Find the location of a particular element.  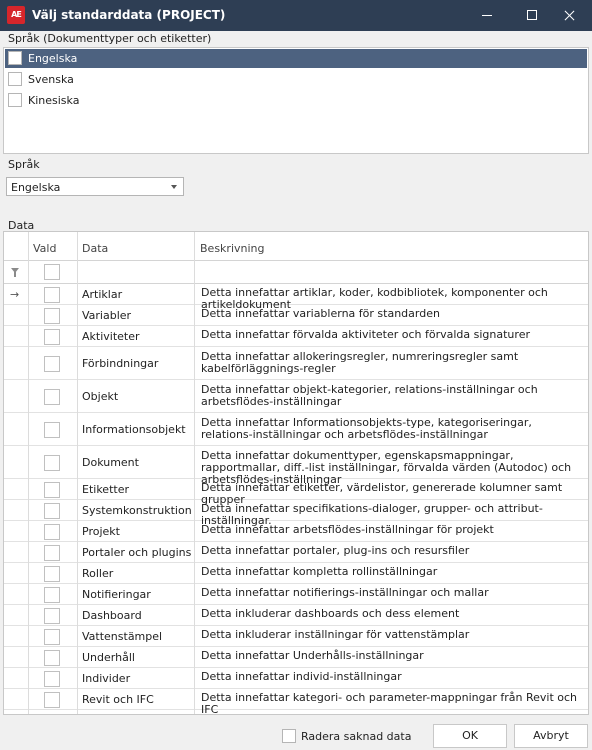

language-select-label: Språk is located at coordinates (24, 164).